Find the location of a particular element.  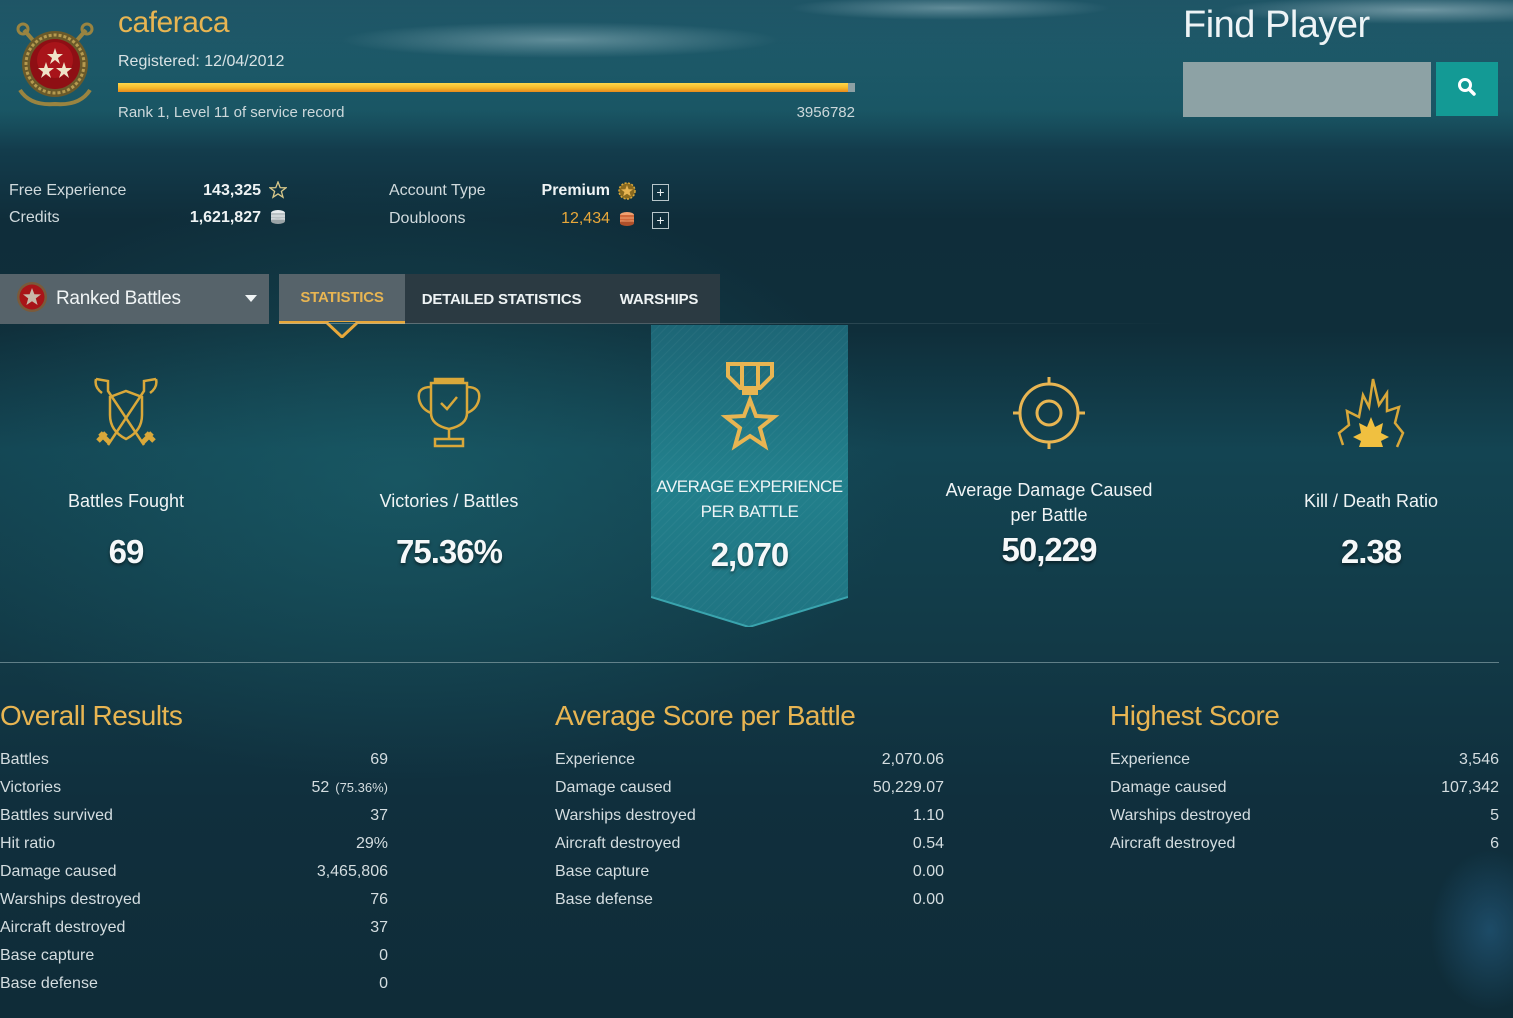

tab-detailed-statistics-label: DETAILED STATISTICS is located at coordinates (501, 299).